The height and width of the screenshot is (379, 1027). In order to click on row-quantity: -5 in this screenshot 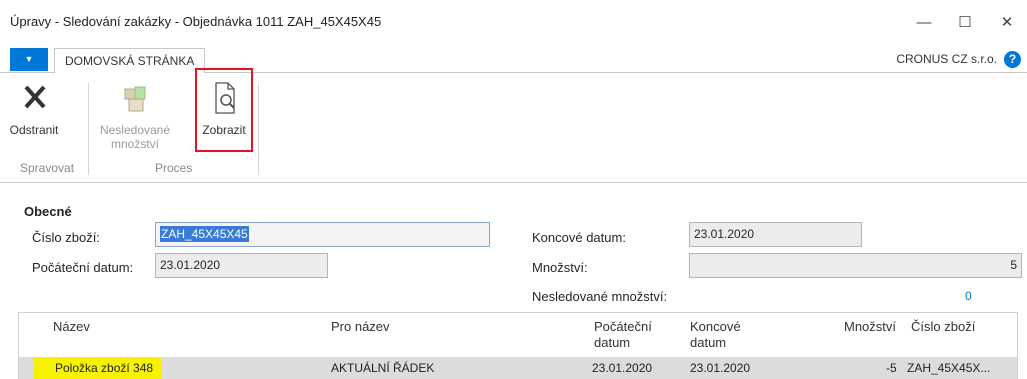, I will do `click(891, 368)`.